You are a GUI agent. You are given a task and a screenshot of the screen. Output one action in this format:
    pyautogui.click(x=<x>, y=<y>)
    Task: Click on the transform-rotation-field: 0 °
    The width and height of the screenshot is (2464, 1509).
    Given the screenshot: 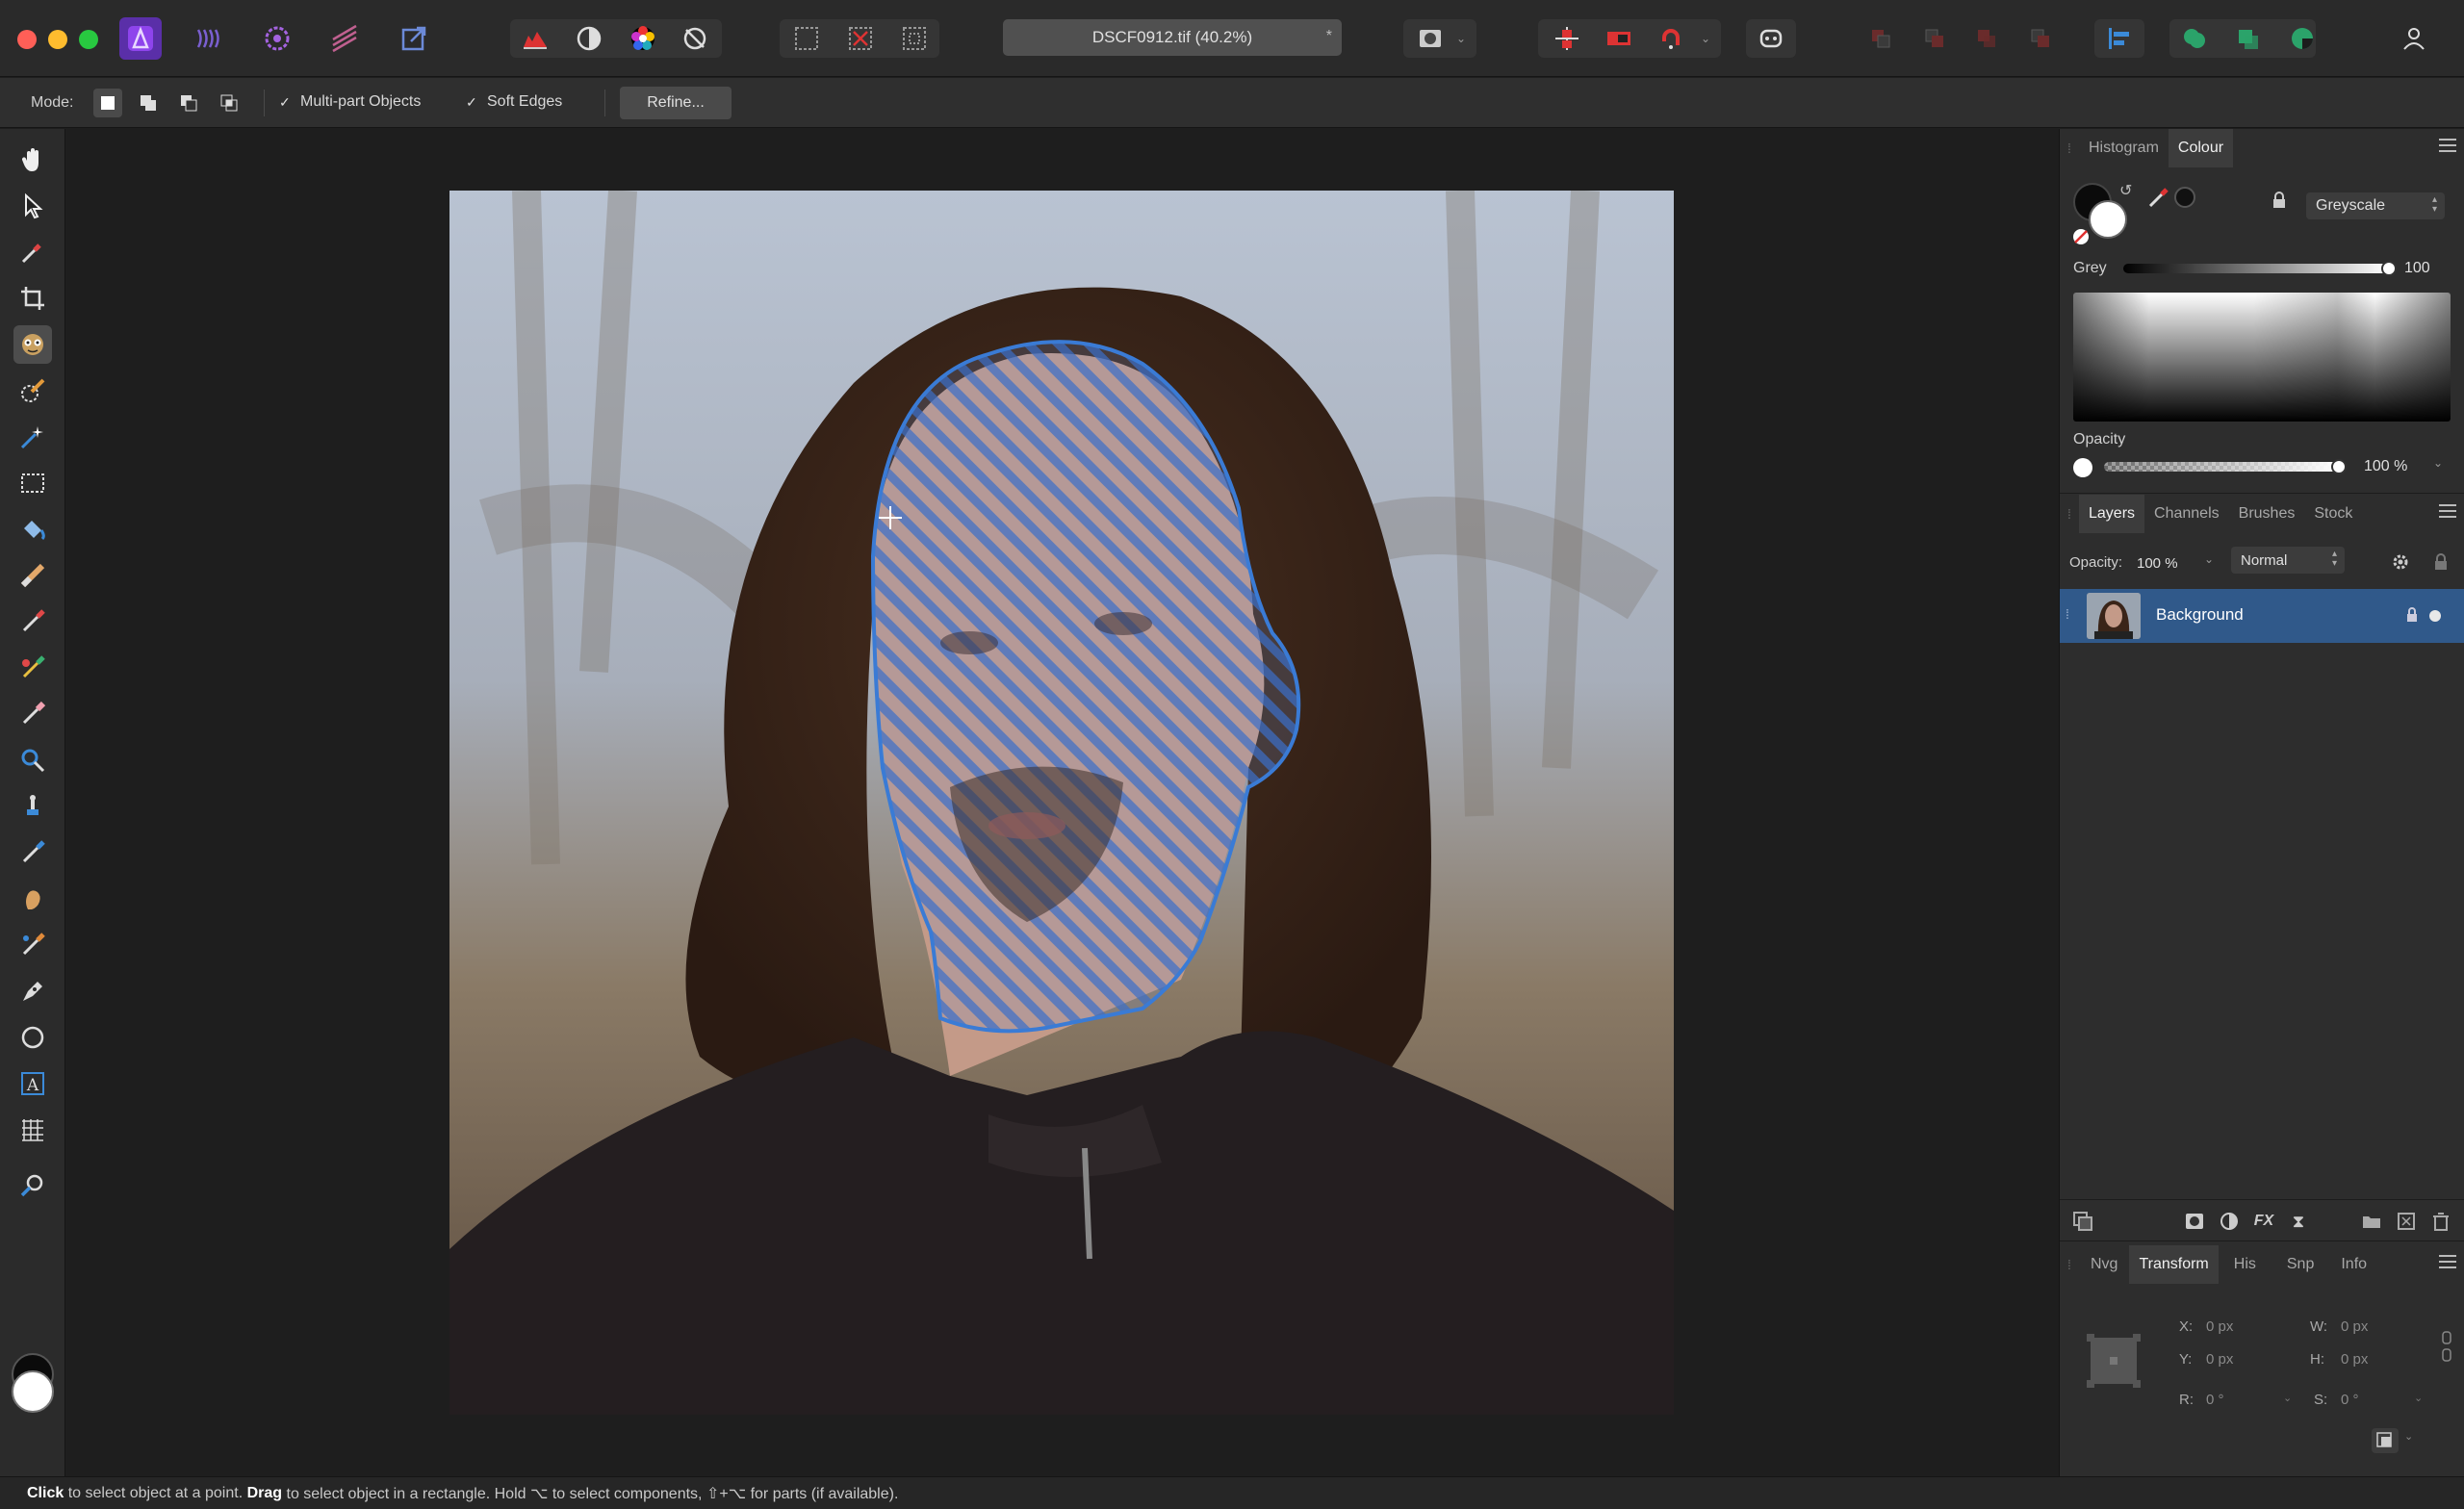 What is the action you would take?
    pyautogui.click(x=2215, y=1400)
    